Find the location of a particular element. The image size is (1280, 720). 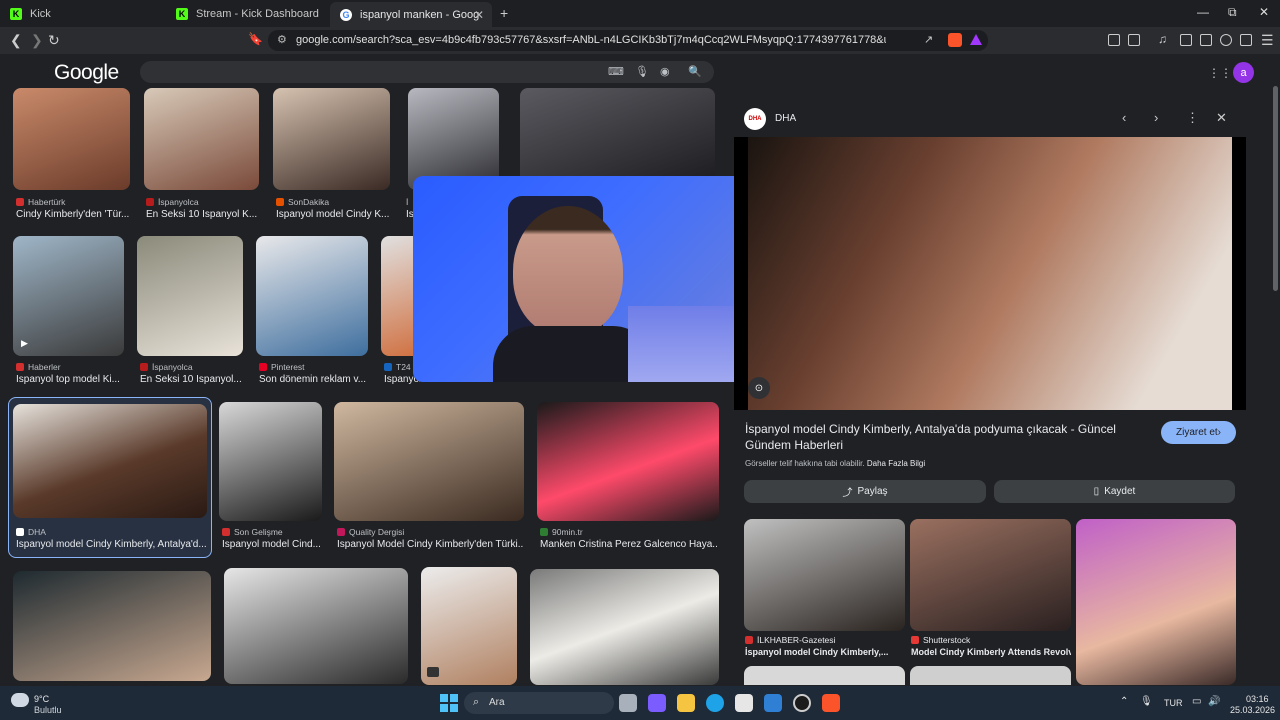

brave-shields-icon is located at coordinates (955, 40).